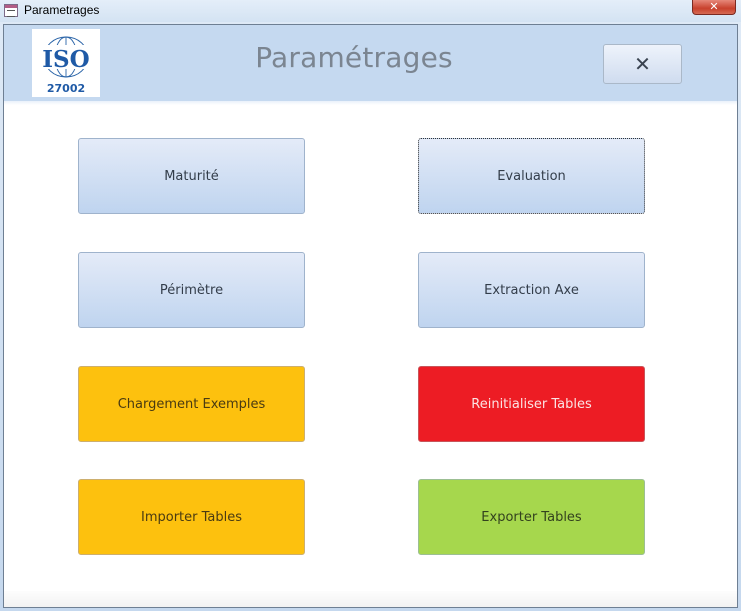  Describe the element at coordinates (66, 88) in the screenshot. I see `iso-subtext: 27002` at that location.